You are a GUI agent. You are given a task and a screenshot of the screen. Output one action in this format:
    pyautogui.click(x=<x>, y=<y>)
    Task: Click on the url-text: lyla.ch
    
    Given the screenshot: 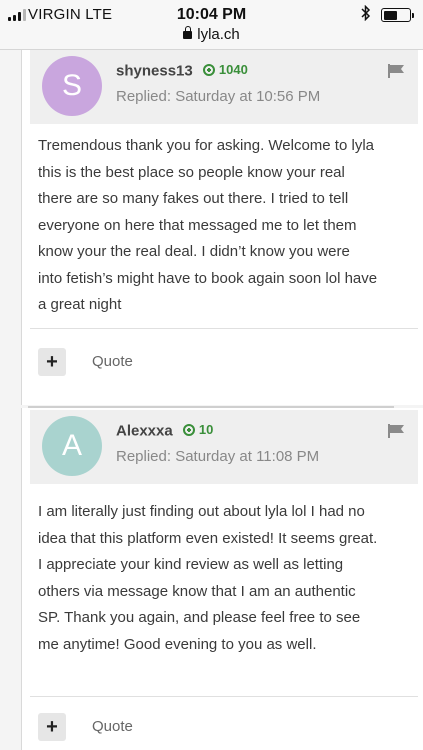 What is the action you would take?
    pyautogui.click(x=218, y=34)
    